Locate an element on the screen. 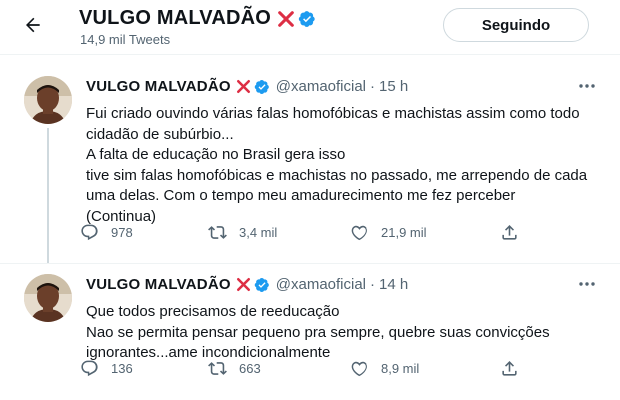 This screenshot has width=620, height=400. arrow-left-icon is located at coordinates (33, 25).